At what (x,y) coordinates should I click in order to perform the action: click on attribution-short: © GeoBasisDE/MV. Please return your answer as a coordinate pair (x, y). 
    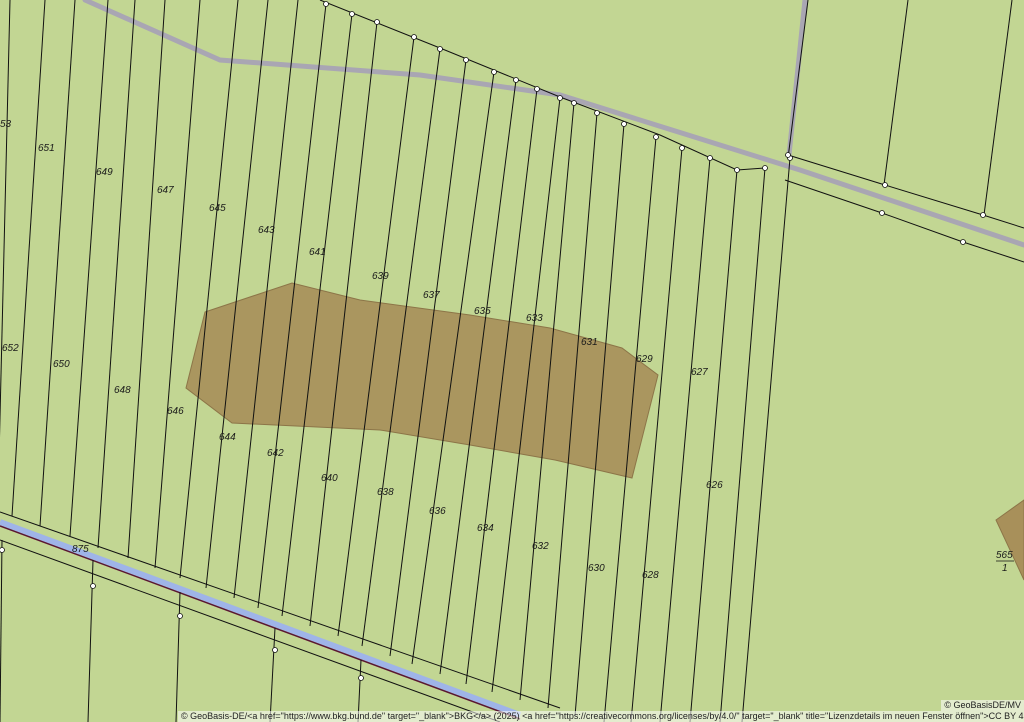
    Looking at the image, I should click on (982, 705).